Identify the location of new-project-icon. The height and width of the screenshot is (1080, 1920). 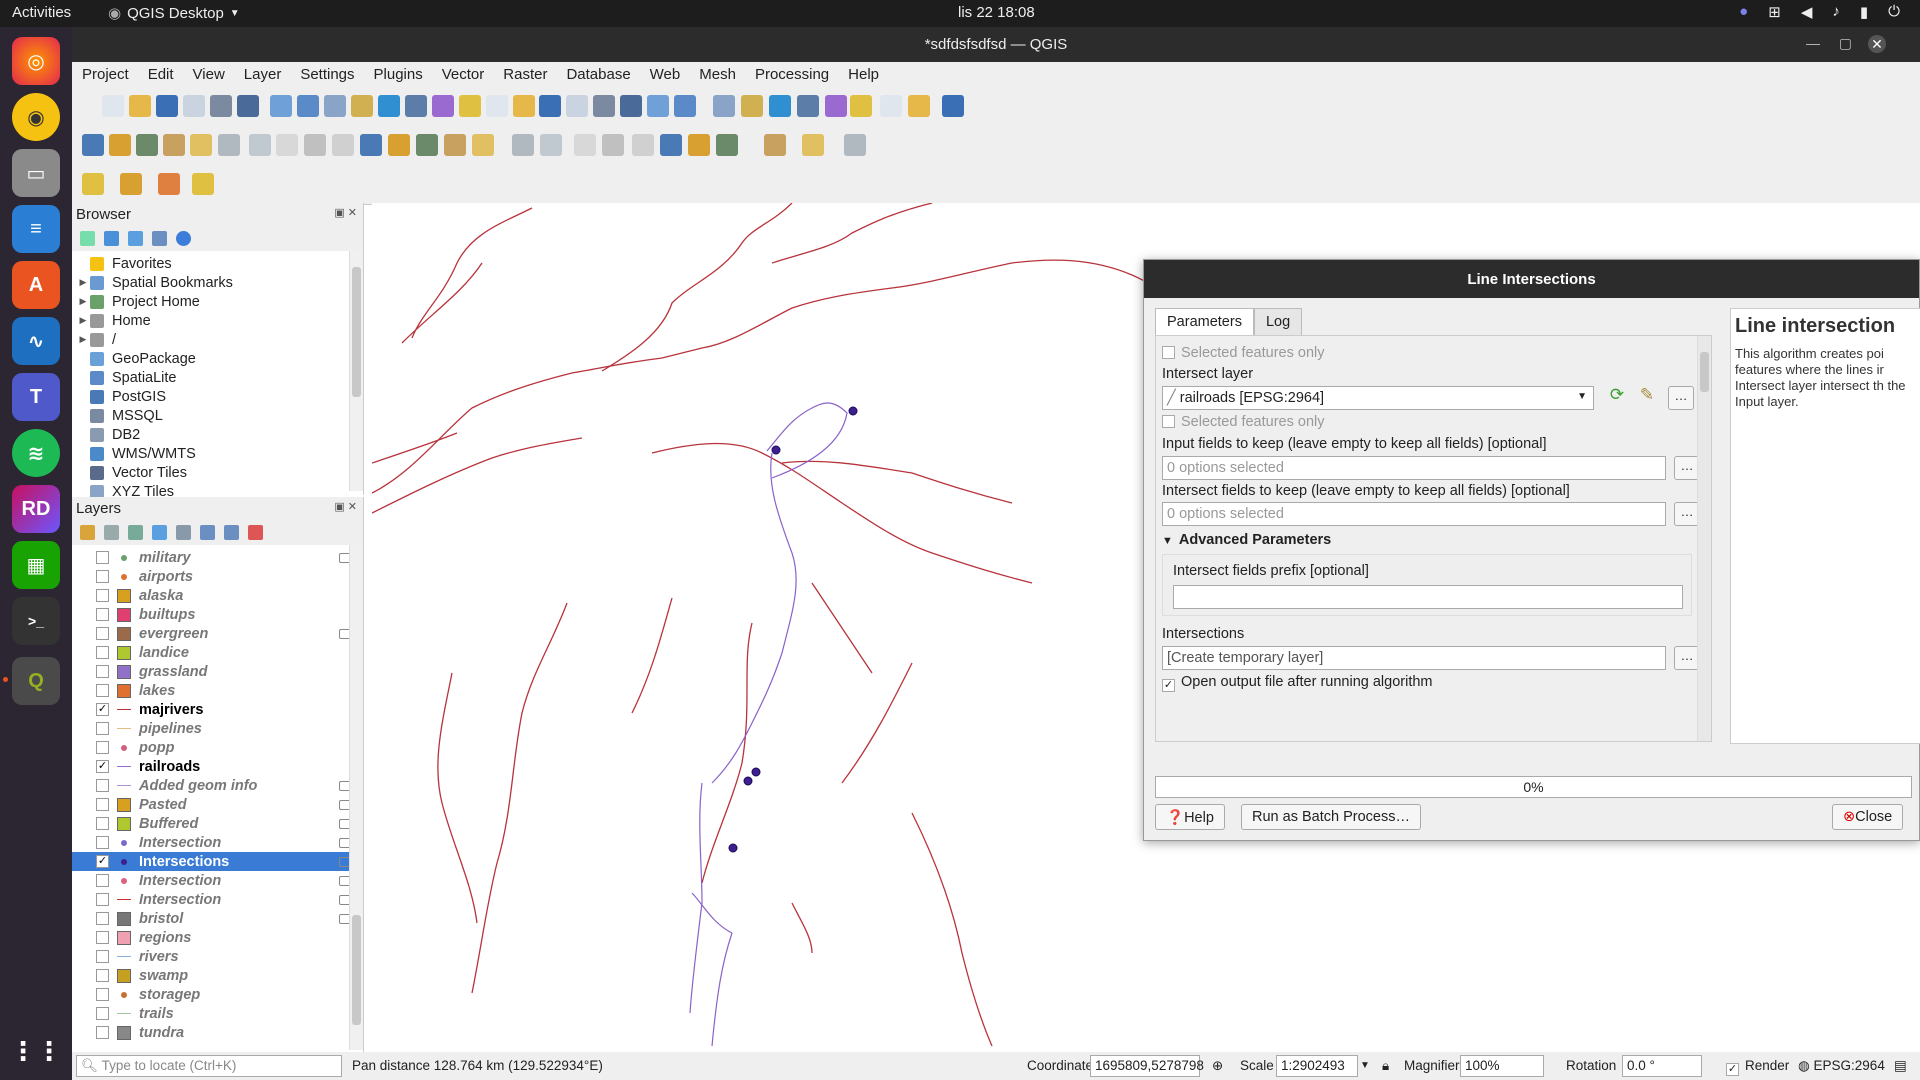
(113, 106).